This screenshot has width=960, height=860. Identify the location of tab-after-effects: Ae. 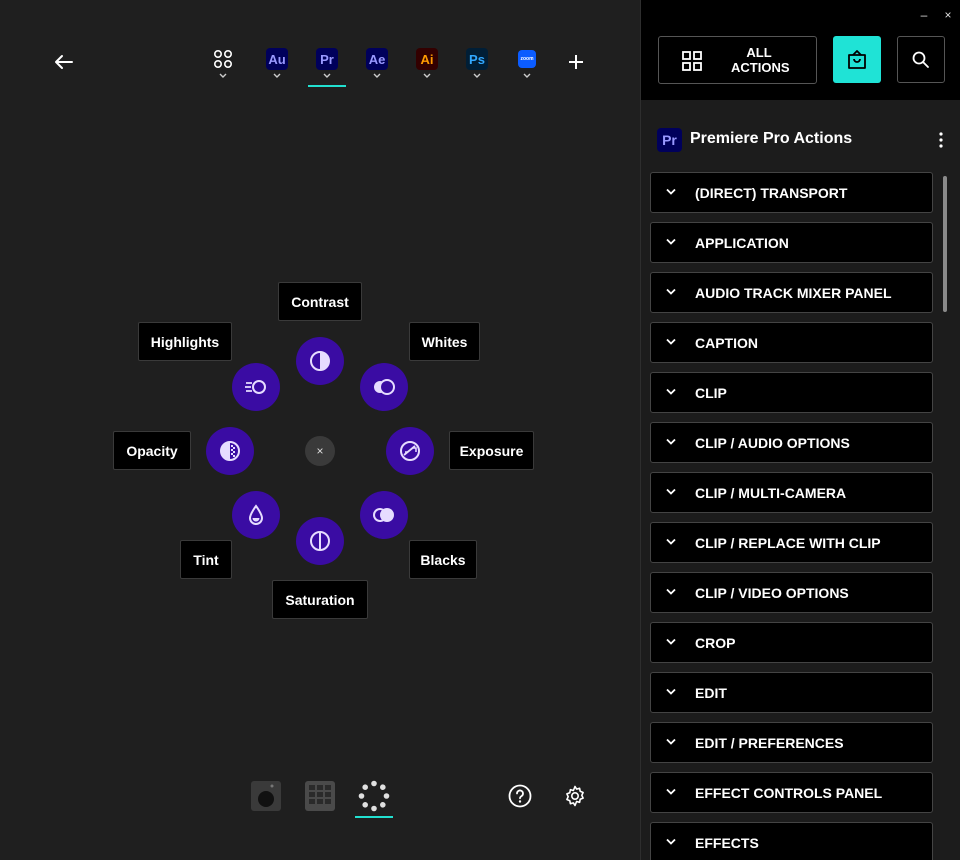
(377, 68).